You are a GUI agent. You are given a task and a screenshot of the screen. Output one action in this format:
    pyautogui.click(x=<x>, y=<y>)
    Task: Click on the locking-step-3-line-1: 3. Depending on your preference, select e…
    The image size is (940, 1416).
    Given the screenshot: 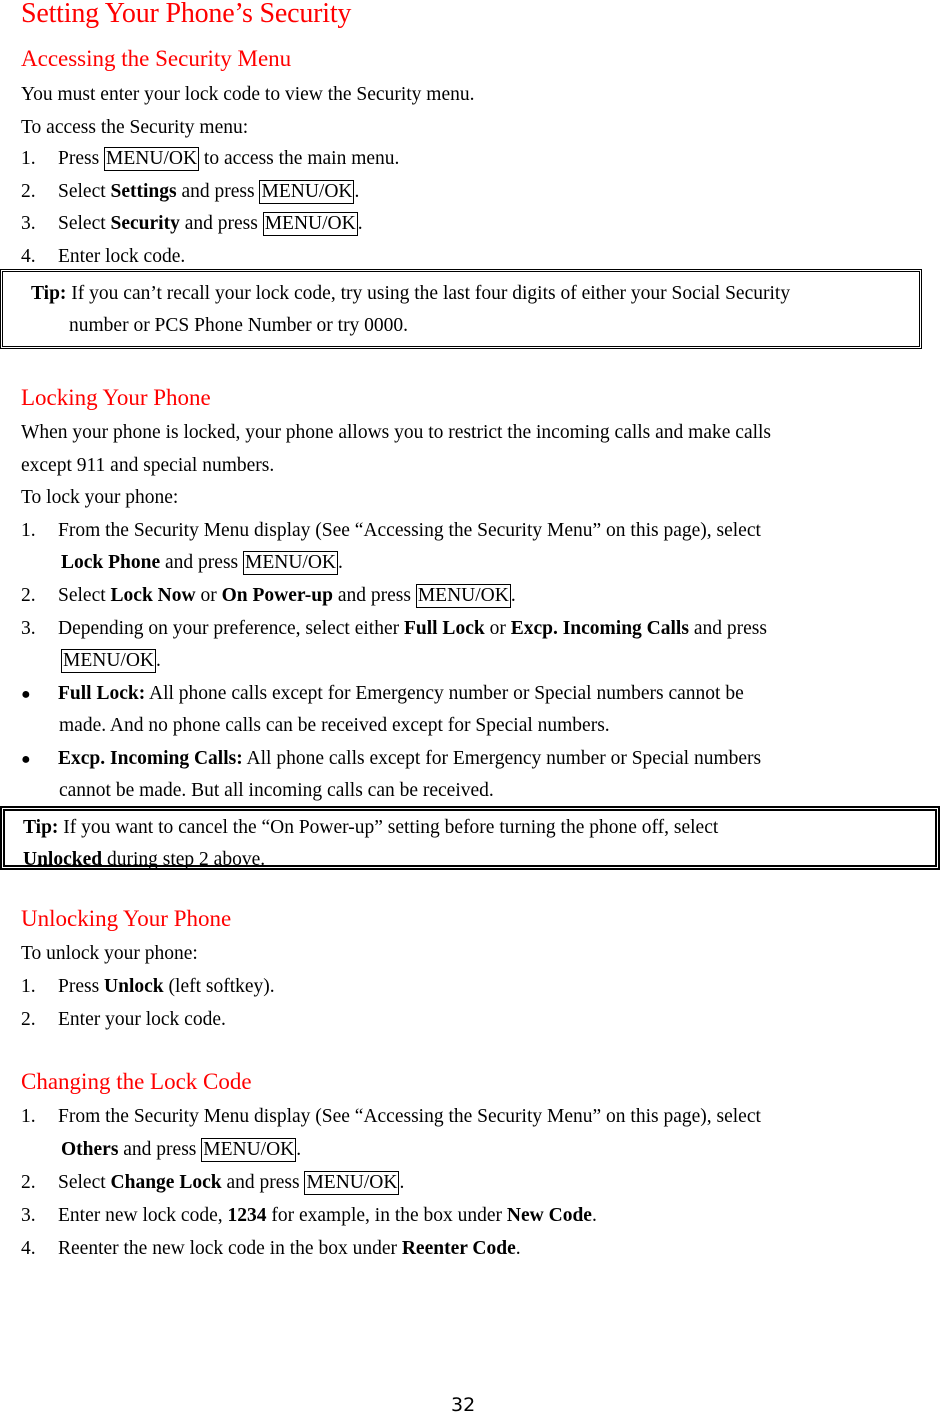 What is the action you would take?
    pyautogui.click(x=394, y=628)
    